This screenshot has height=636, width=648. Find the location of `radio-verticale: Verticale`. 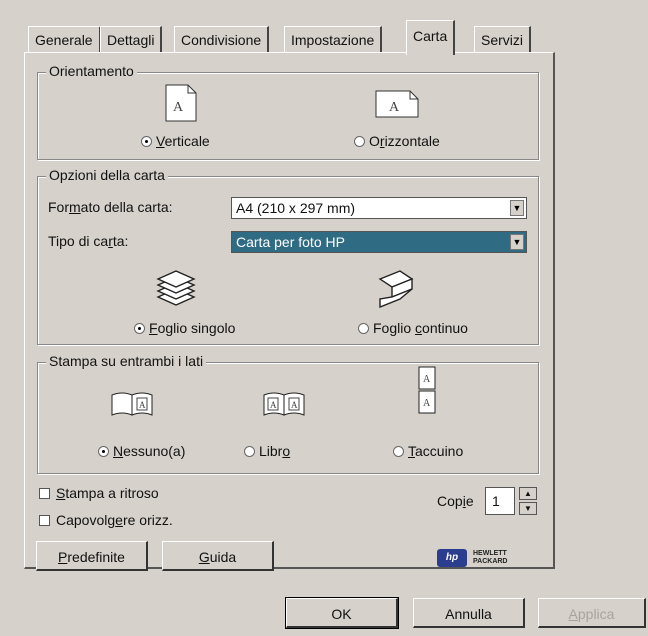

radio-verticale: Verticale is located at coordinates (175, 141).